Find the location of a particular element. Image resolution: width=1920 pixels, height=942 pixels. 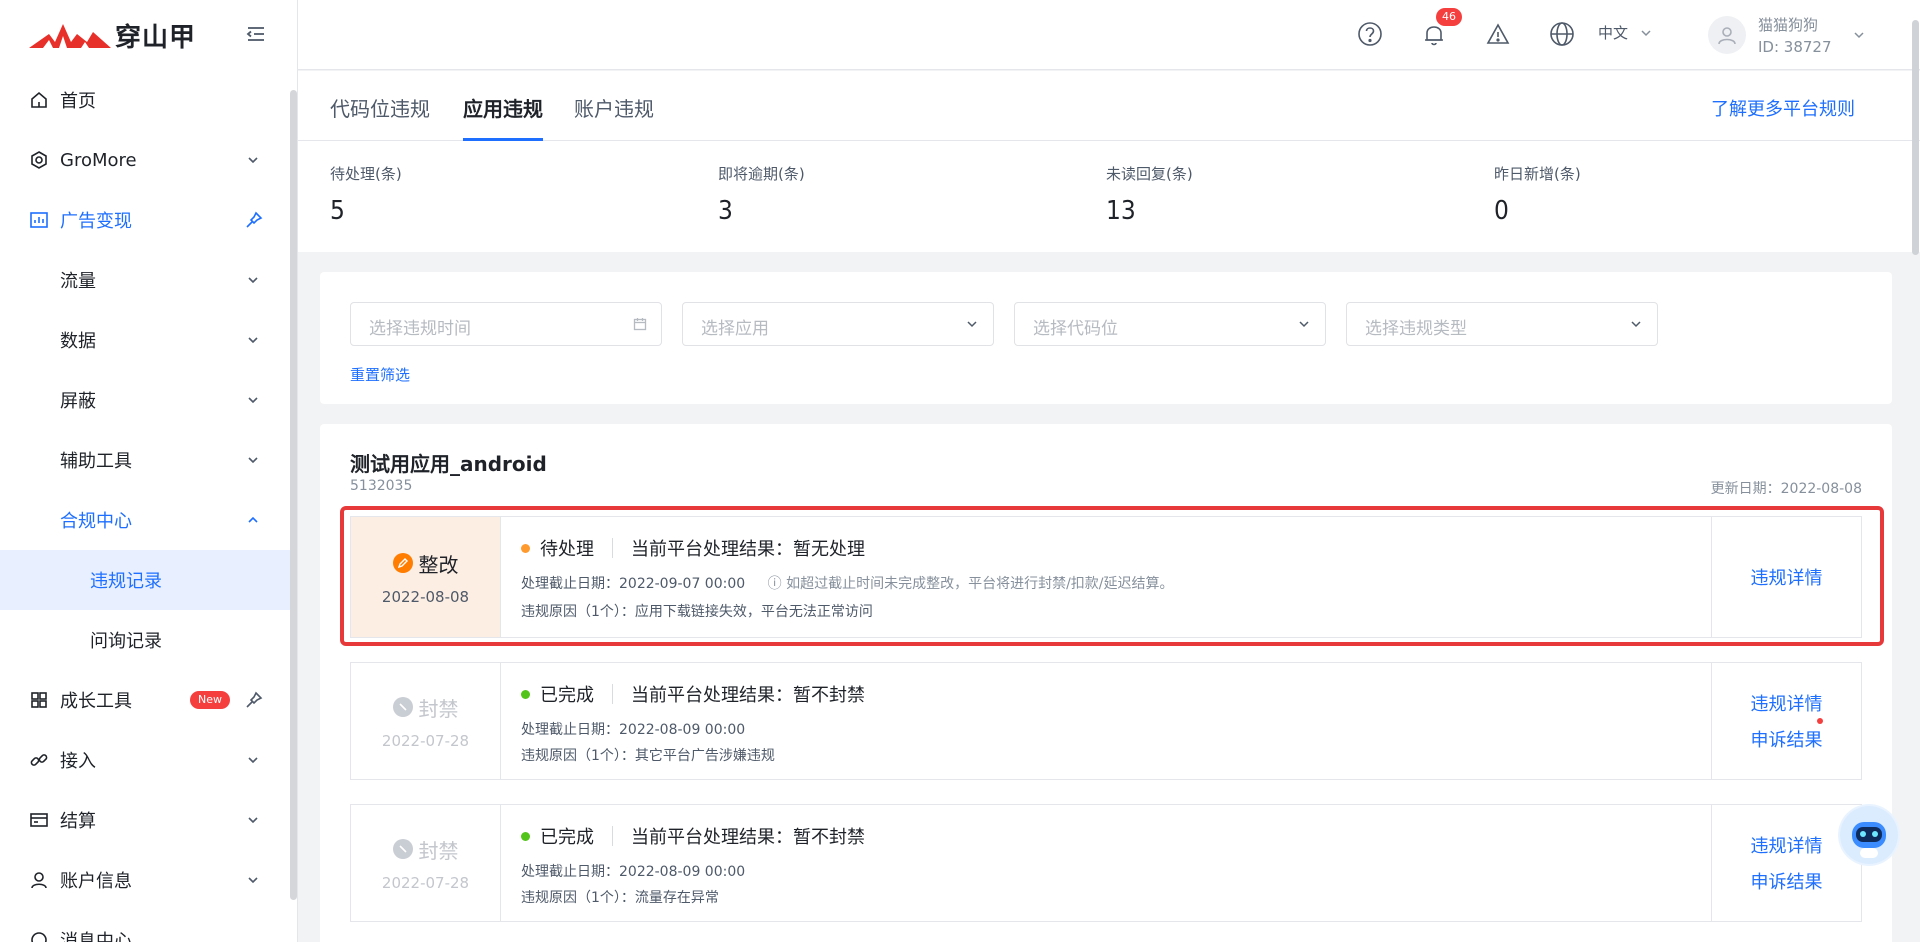

app-id: 5132035 is located at coordinates (381, 486).